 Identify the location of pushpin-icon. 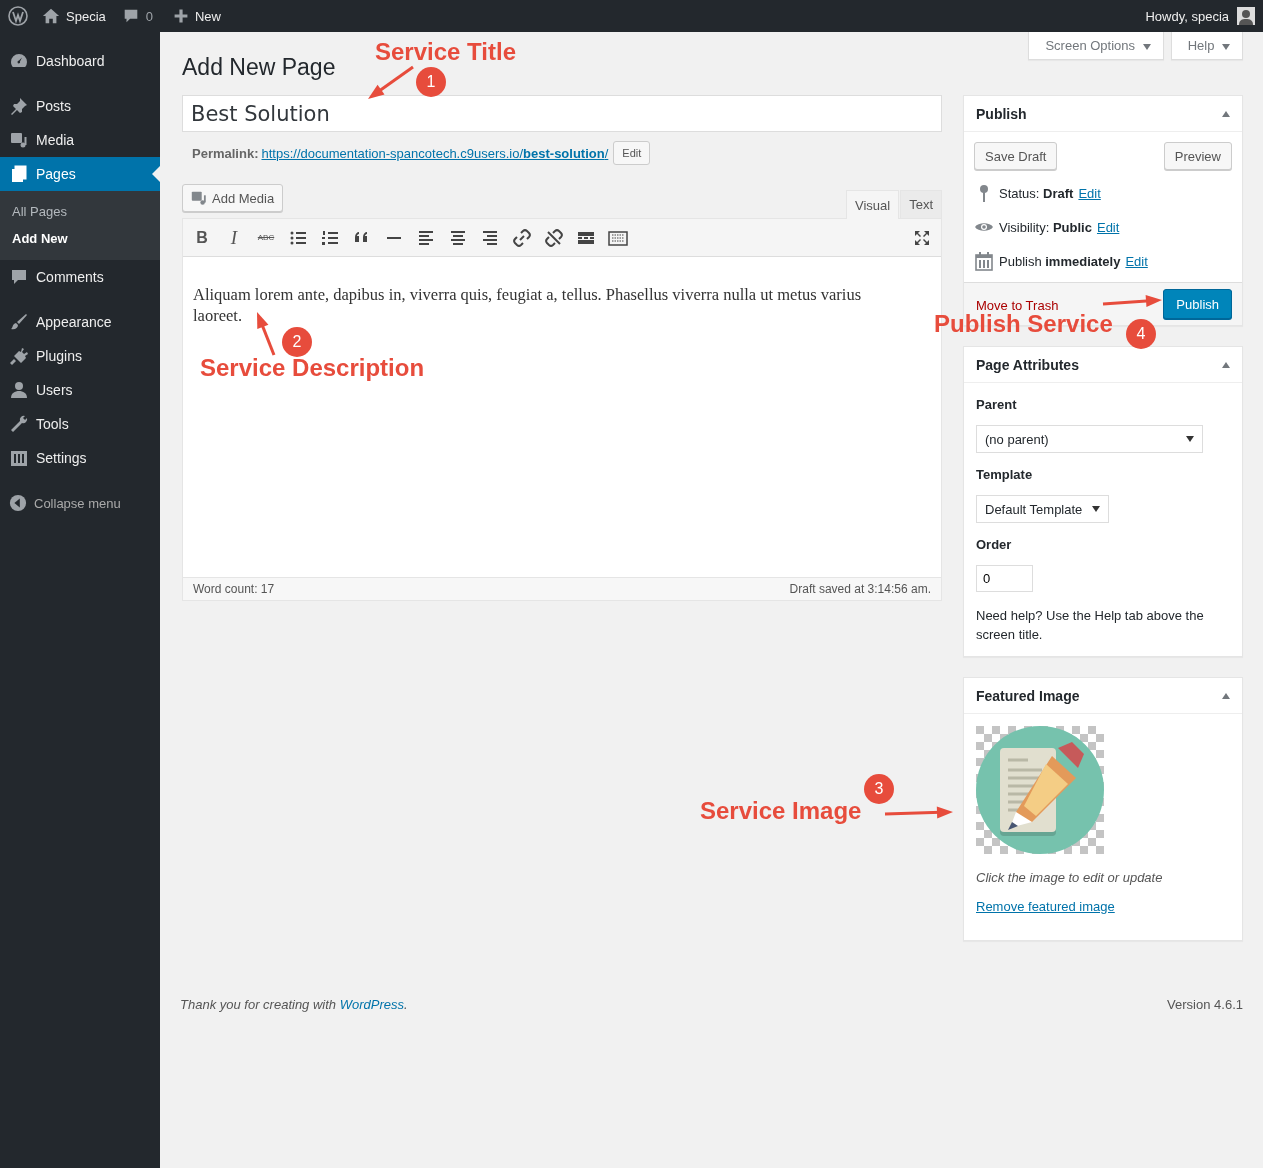
(19, 106).